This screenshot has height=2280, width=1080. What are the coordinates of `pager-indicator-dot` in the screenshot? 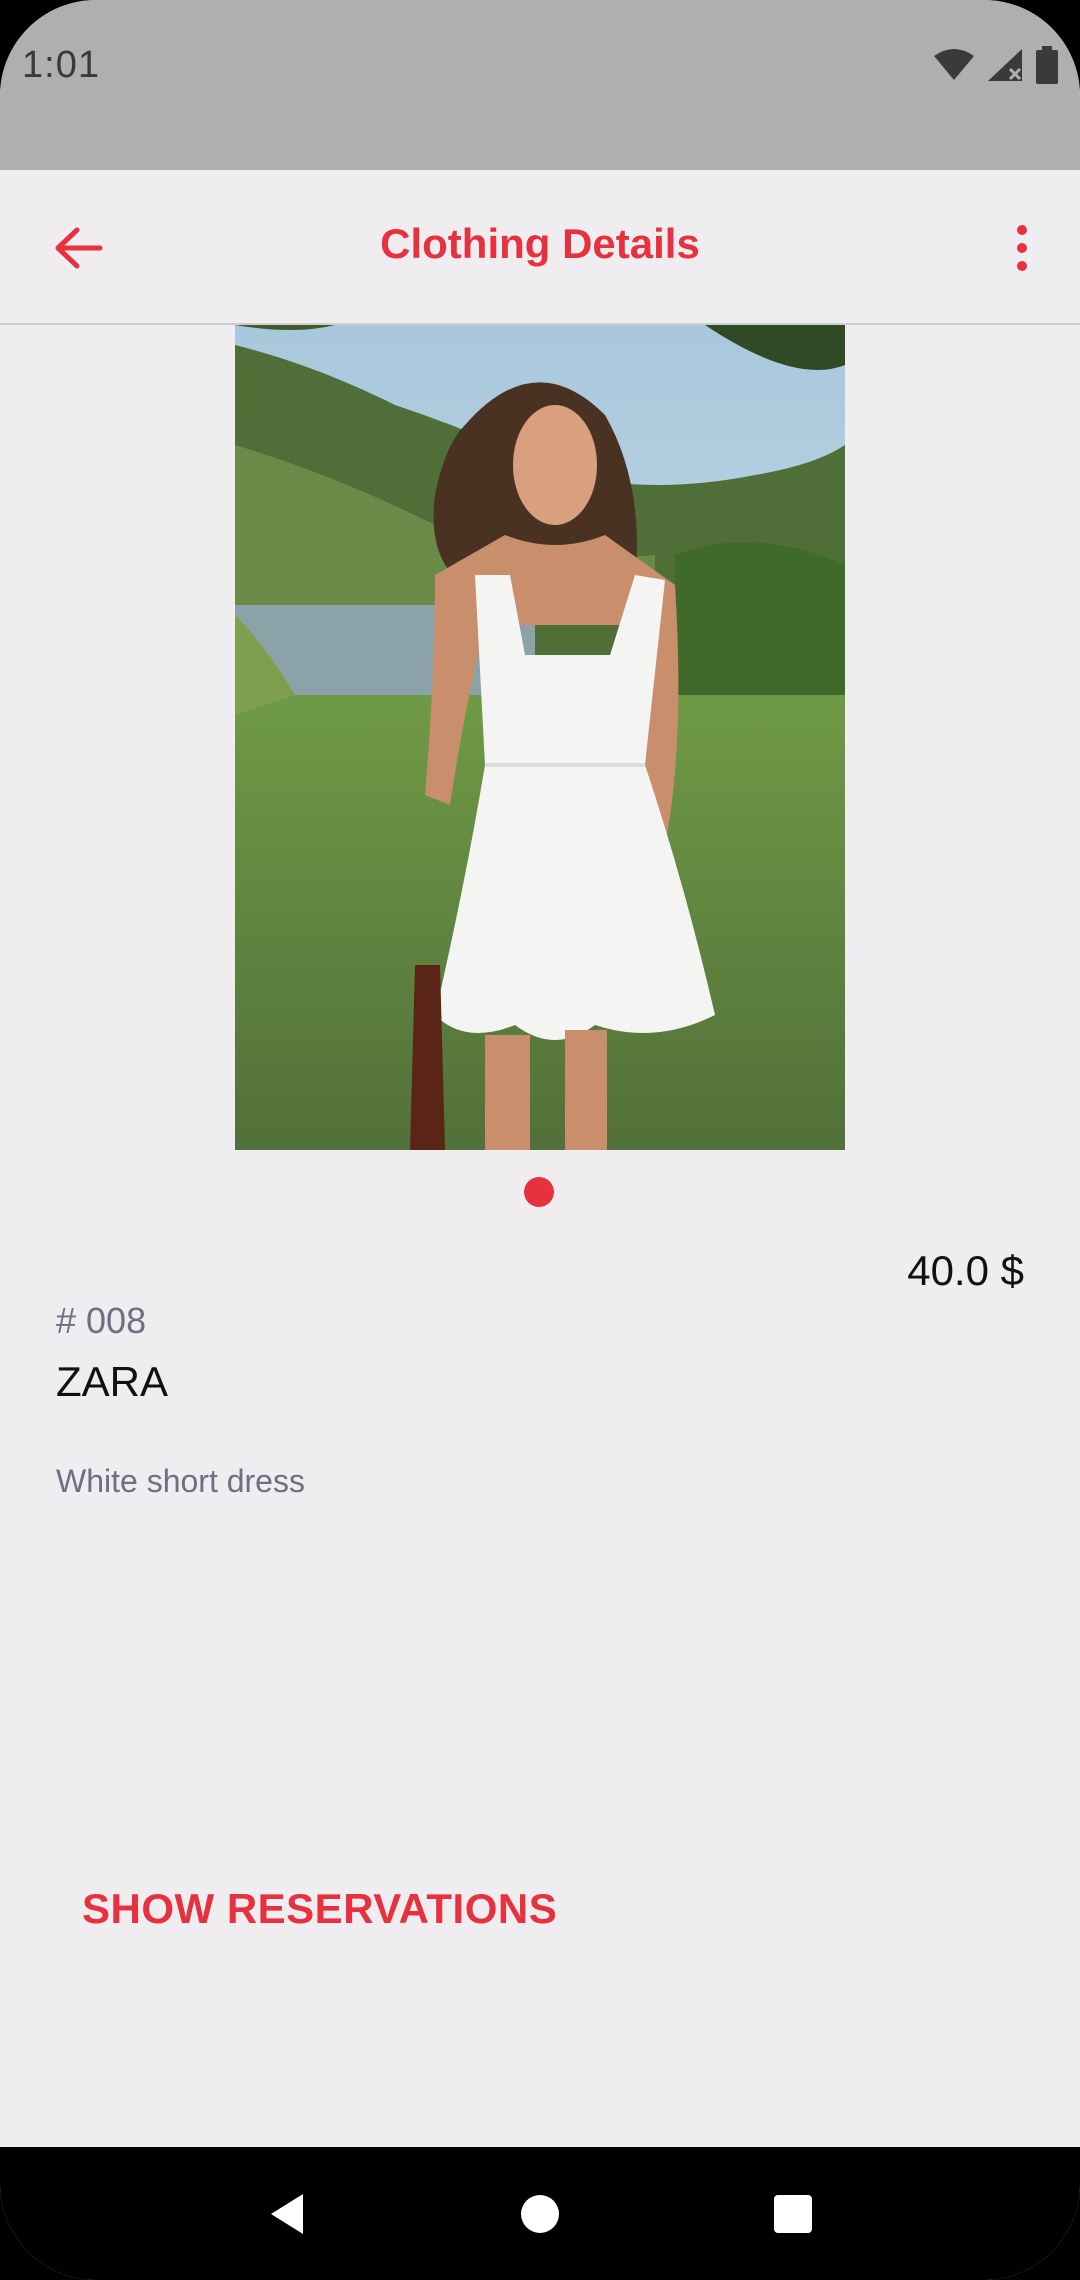 It's located at (539, 1192).